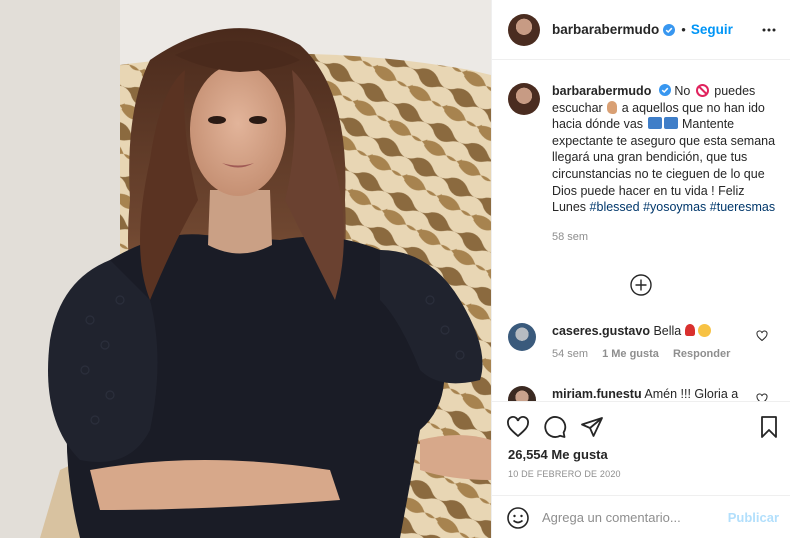 The height and width of the screenshot is (538, 790). I want to click on end-arrow-emoji-icon, so click(654, 123).